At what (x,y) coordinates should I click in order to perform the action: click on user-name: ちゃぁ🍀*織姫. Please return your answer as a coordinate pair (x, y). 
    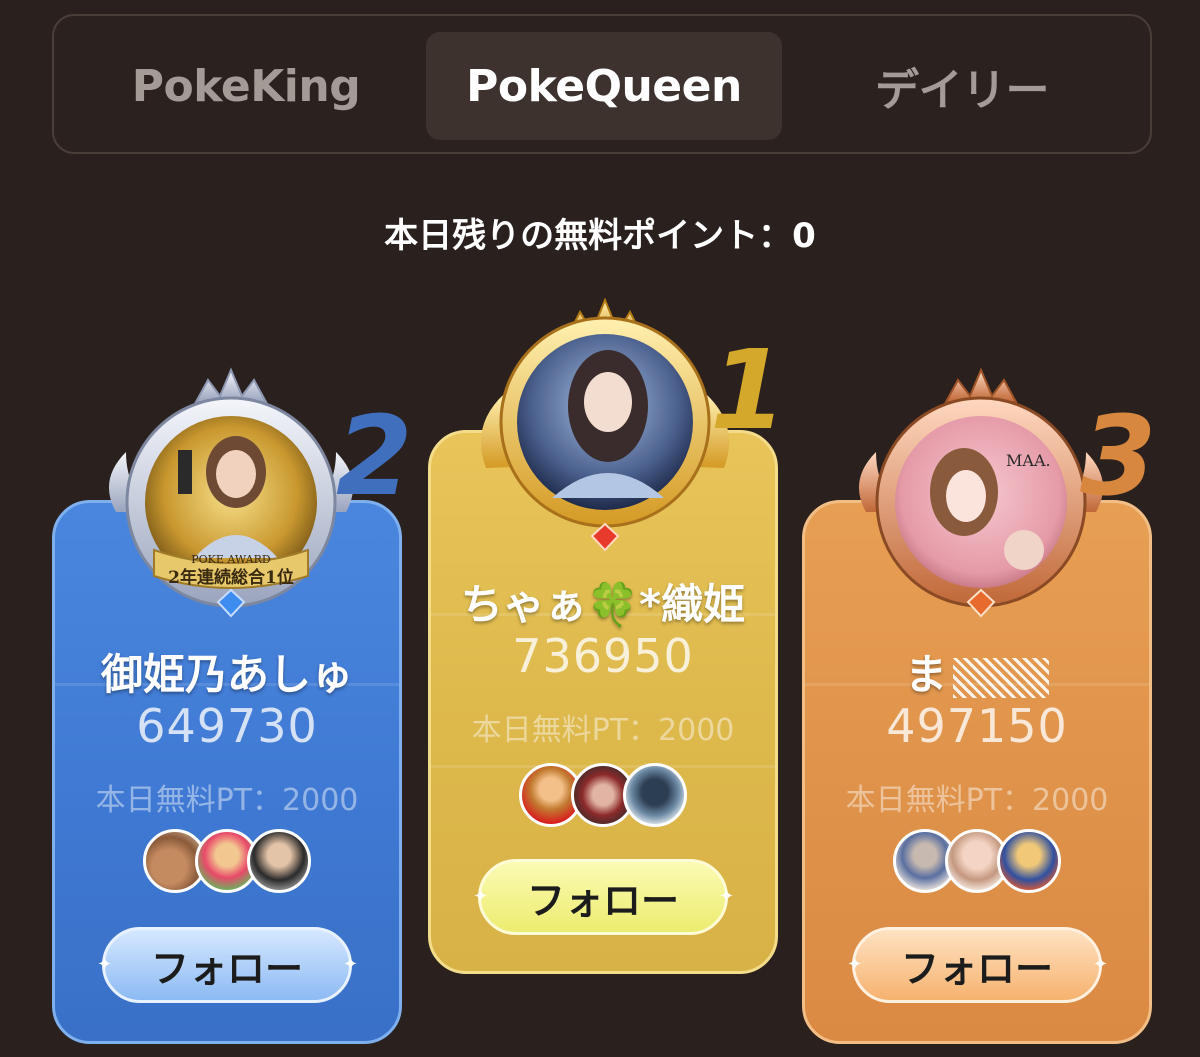
    Looking at the image, I should click on (603, 604).